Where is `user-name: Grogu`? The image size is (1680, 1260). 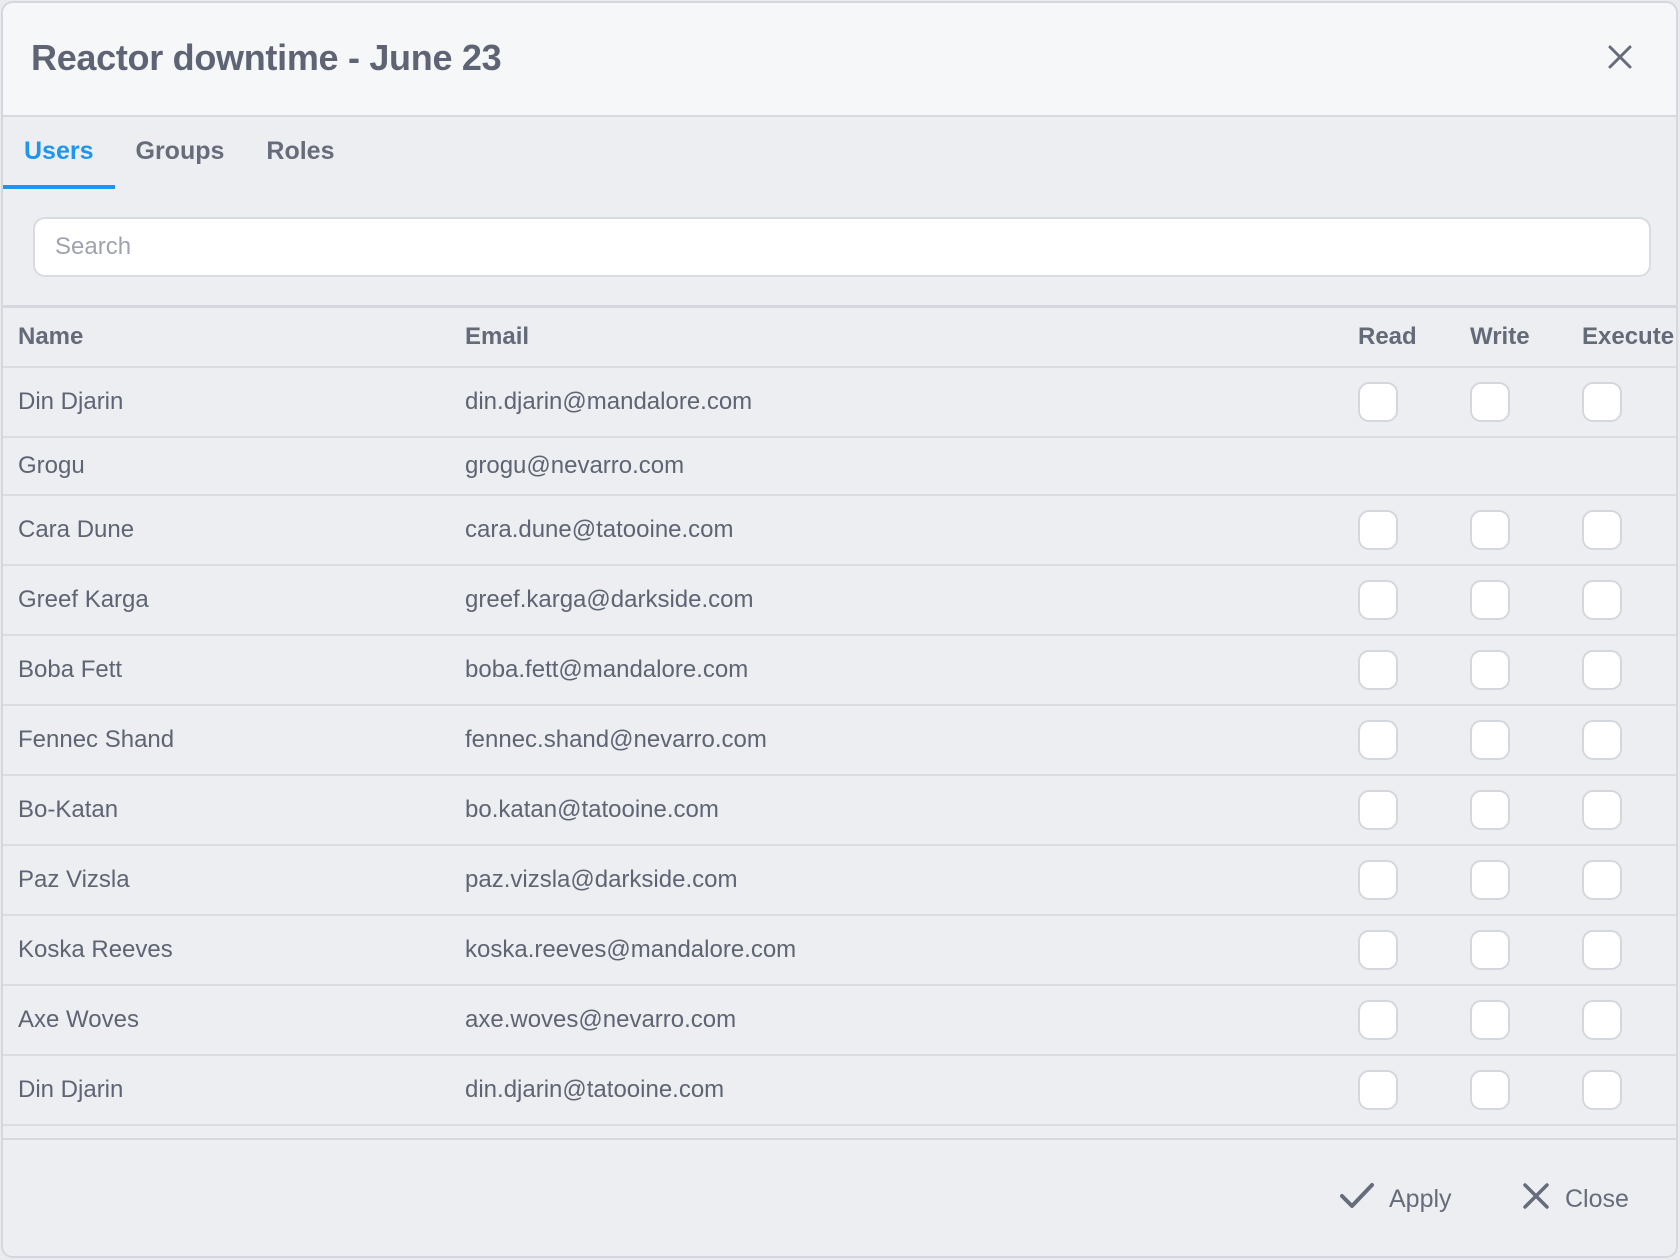
user-name: Grogu is located at coordinates (51, 465).